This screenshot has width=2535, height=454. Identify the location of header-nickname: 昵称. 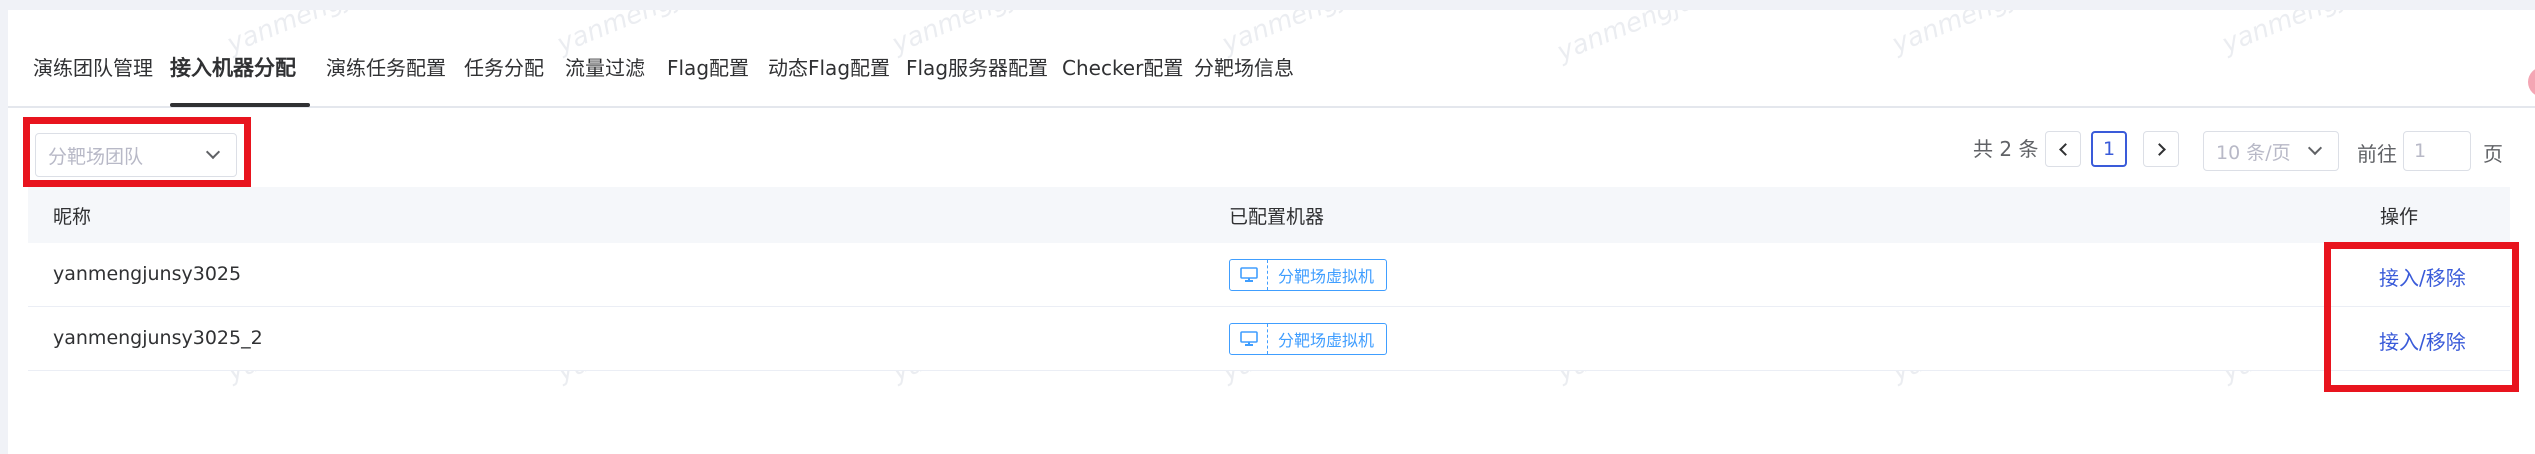
(72, 217).